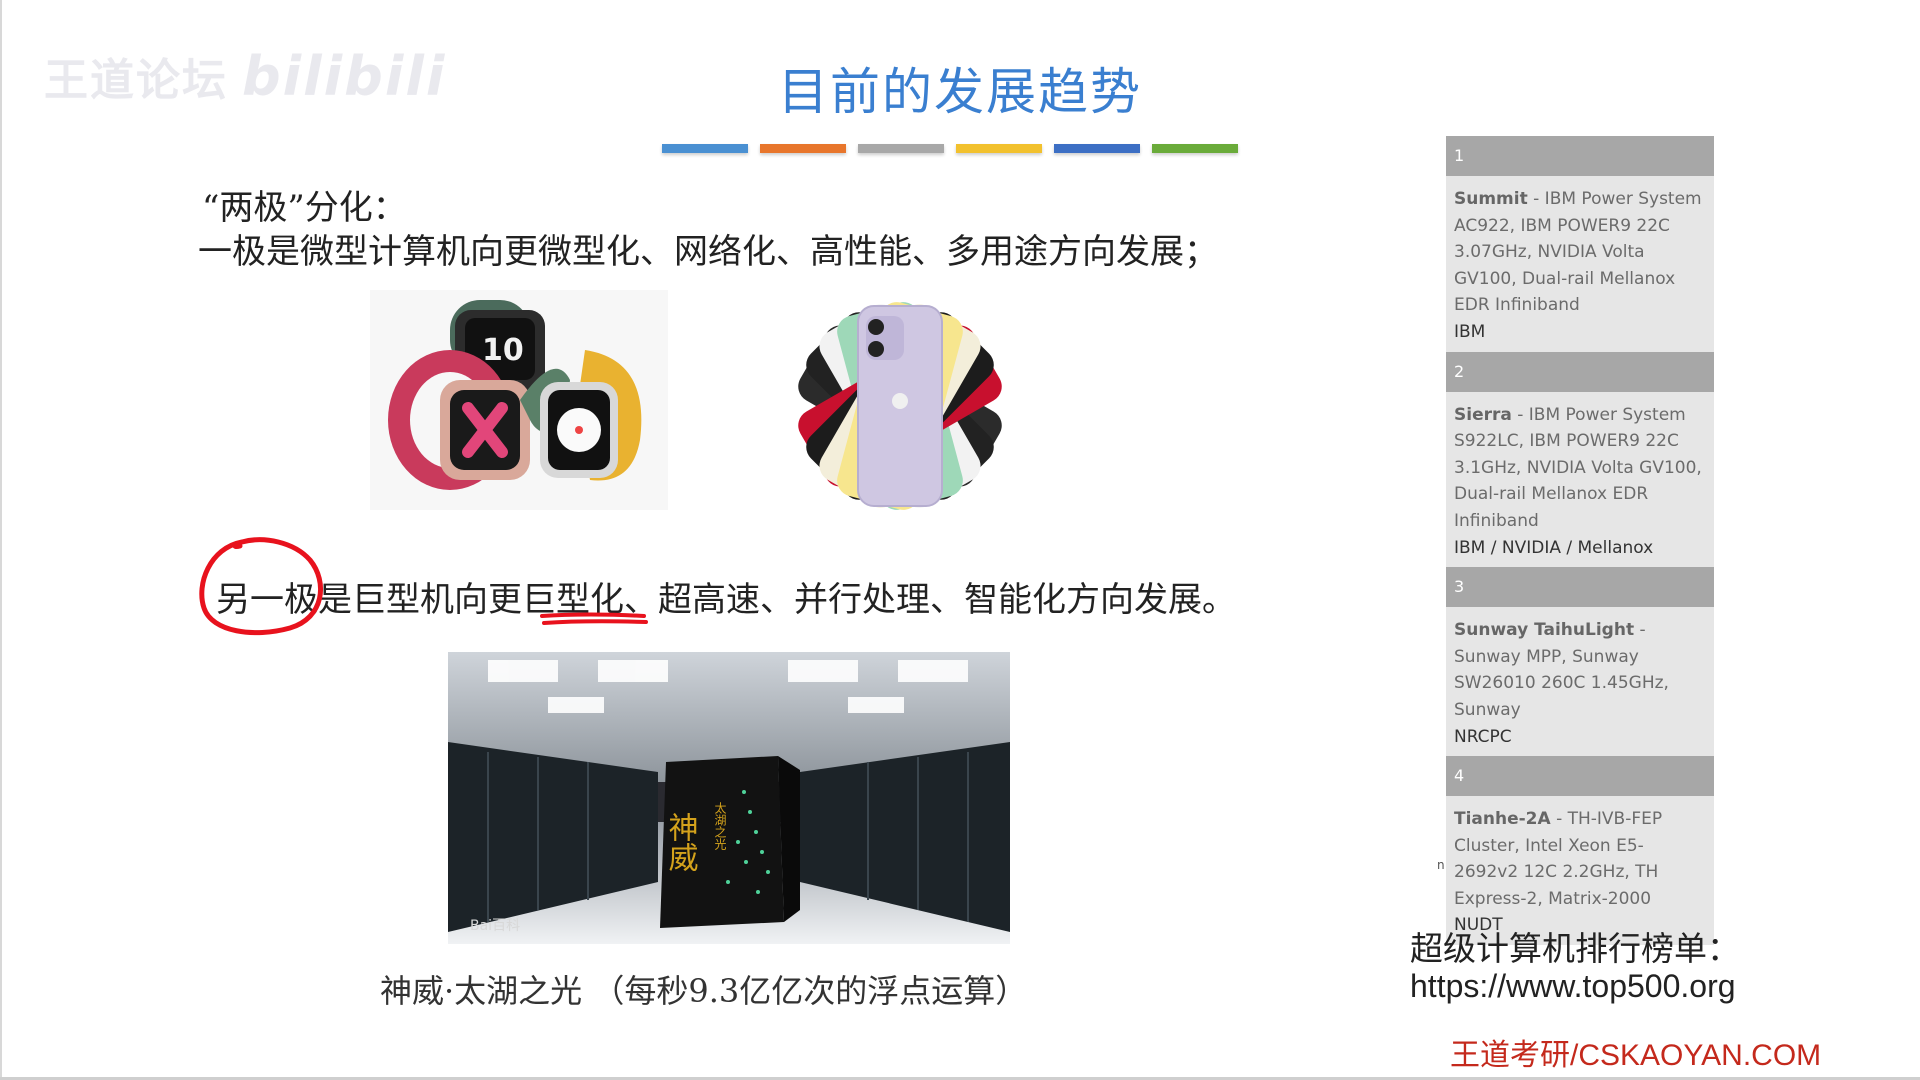 This screenshot has height=1080, width=1920. What do you see at coordinates (960, 92) in the screenshot?
I see `slide-title: 目前的发展趋势` at bounding box center [960, 92].